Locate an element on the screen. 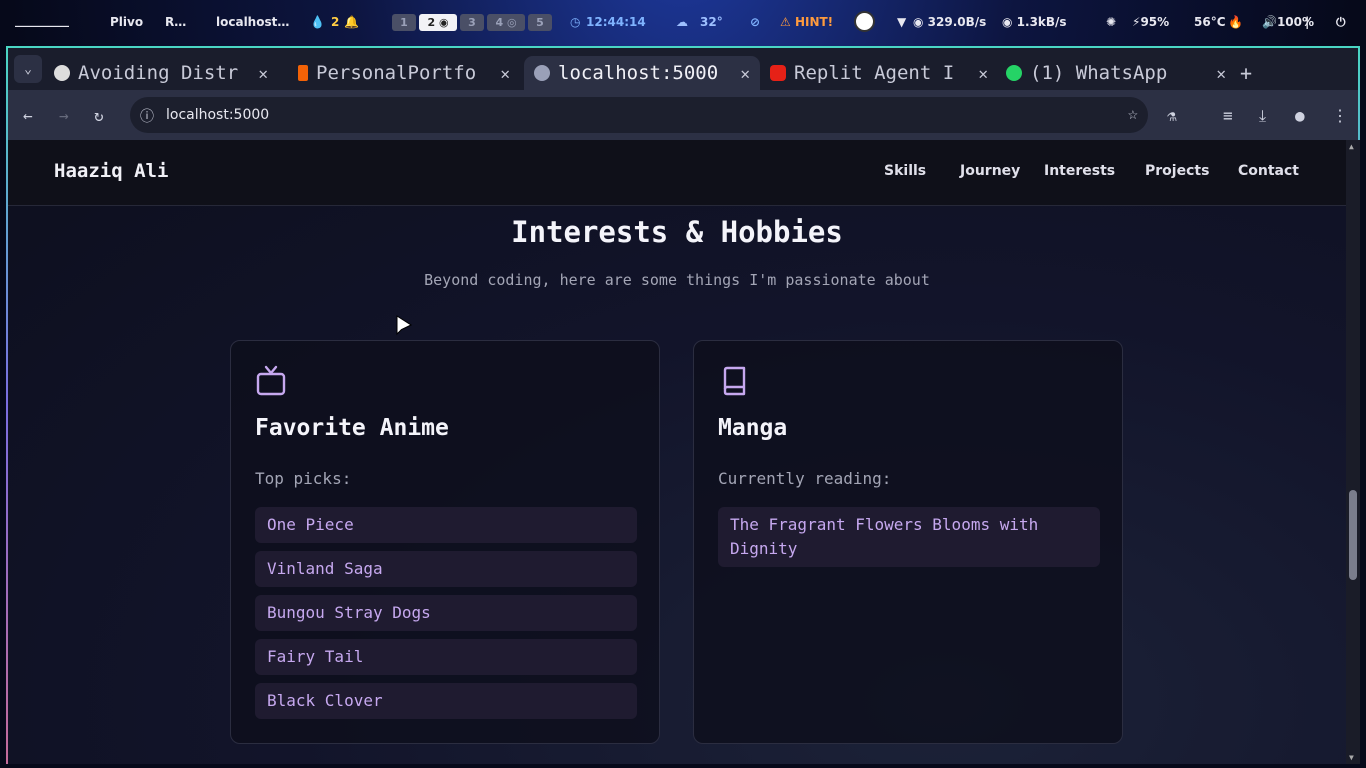 Image resolution: width=1366 pixels, height=768 pixels. workspace-4: 4 ◎ is located at coordinates (506, 22).